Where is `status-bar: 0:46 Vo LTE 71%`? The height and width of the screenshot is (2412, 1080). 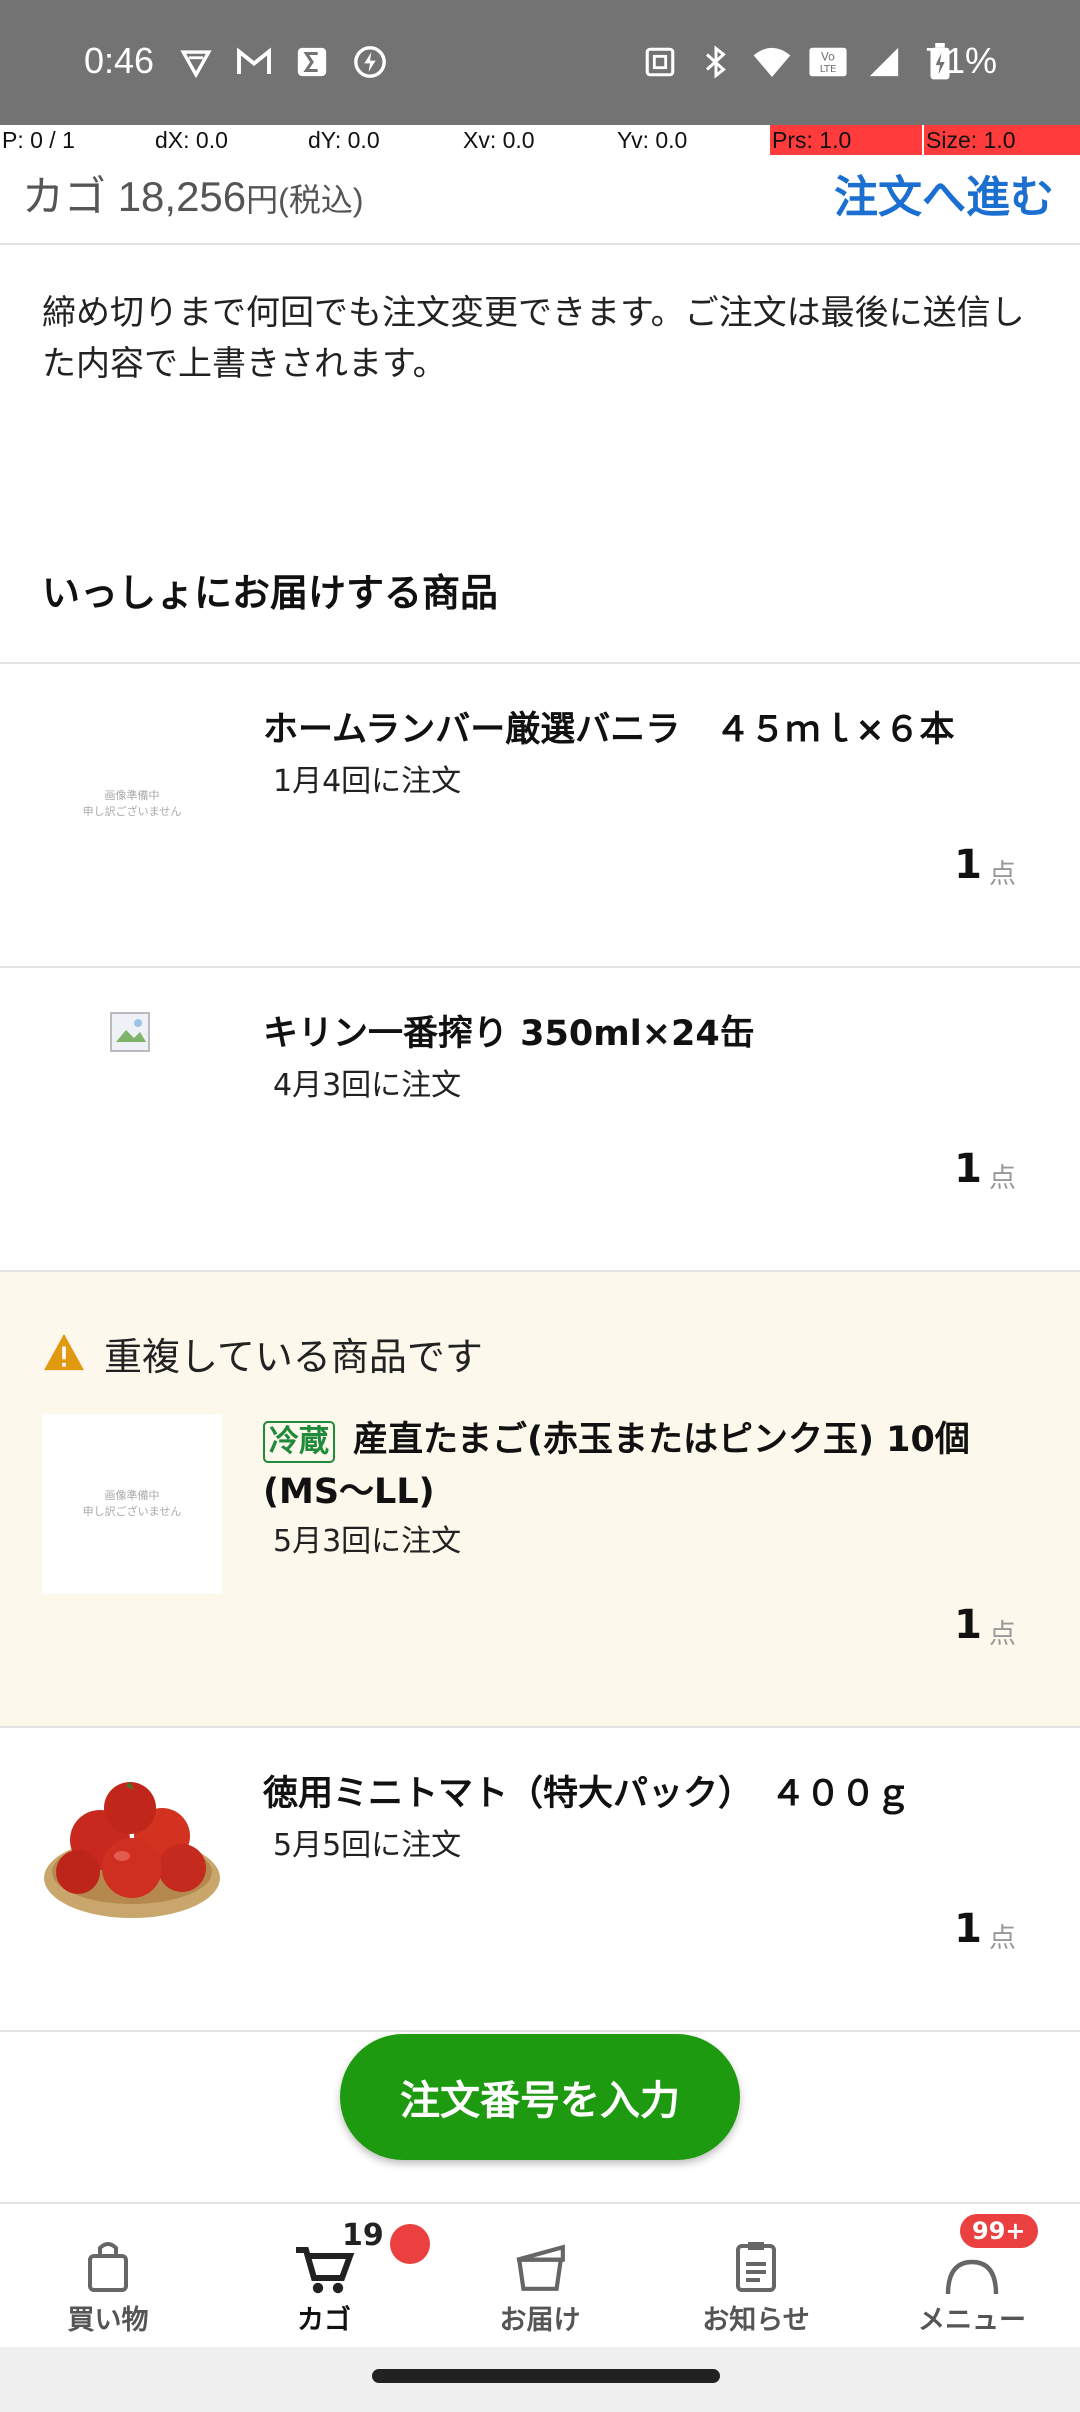
status-bar: 0:46 Vo LTE 71% is located at coordinates (540, 62).